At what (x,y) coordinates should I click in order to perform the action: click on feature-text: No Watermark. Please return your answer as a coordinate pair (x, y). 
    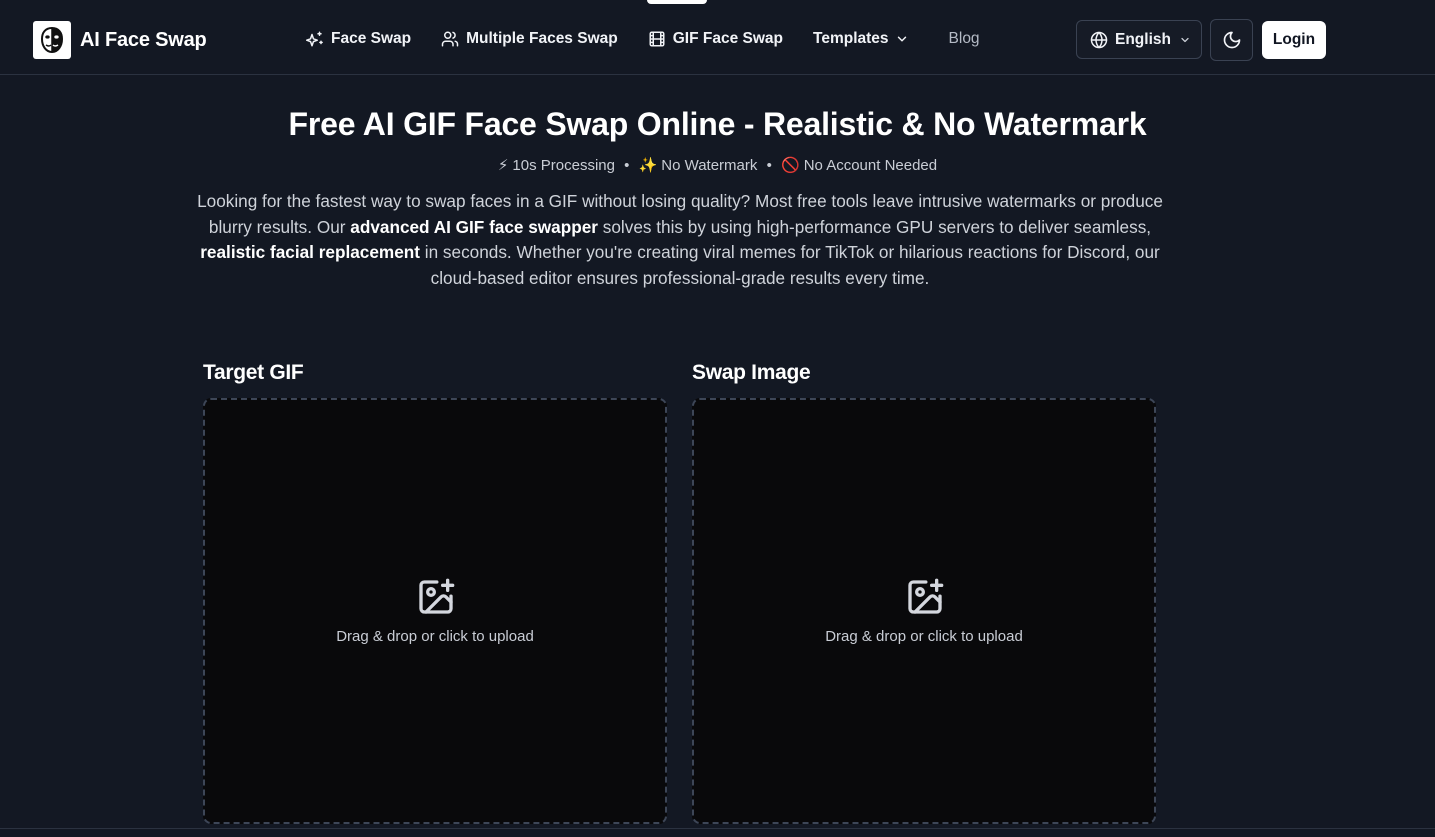
    Looking at the image, I should click on (709, 165).